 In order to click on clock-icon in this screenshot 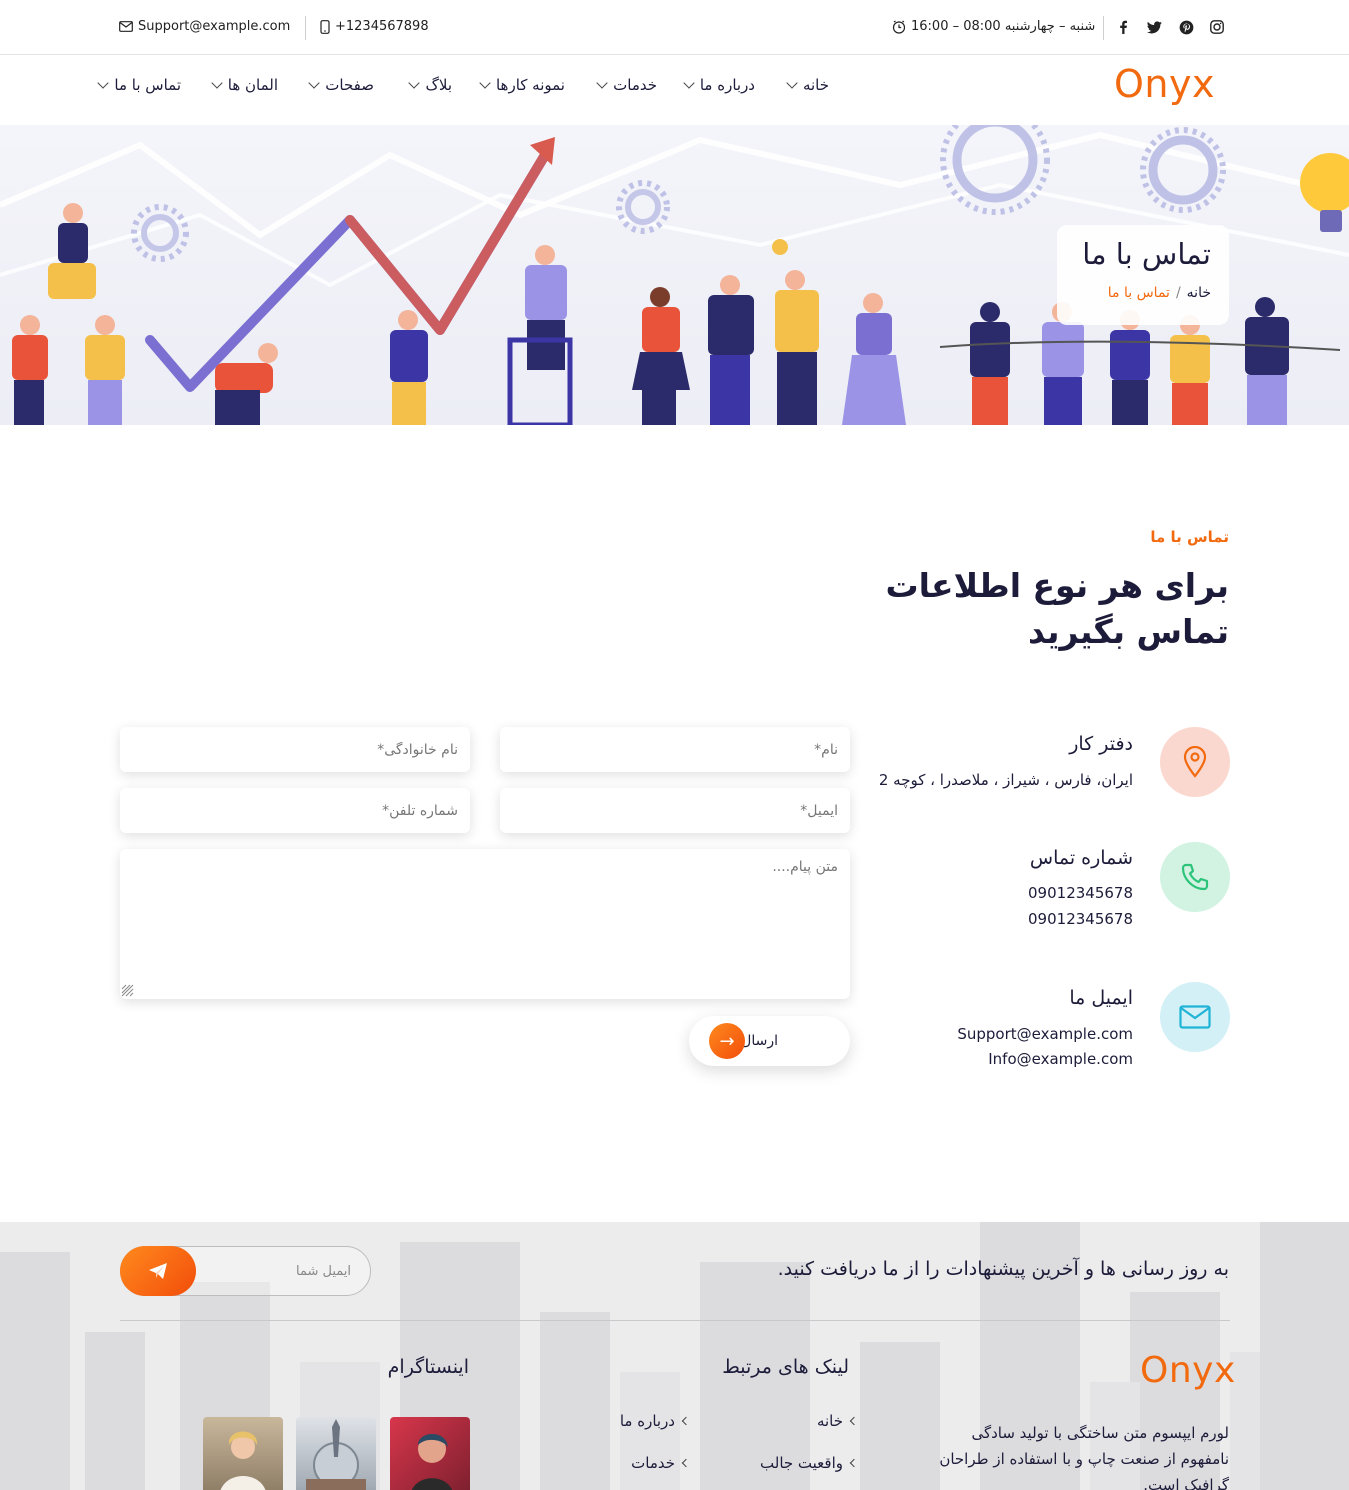, I will do `click(899, 27)`.